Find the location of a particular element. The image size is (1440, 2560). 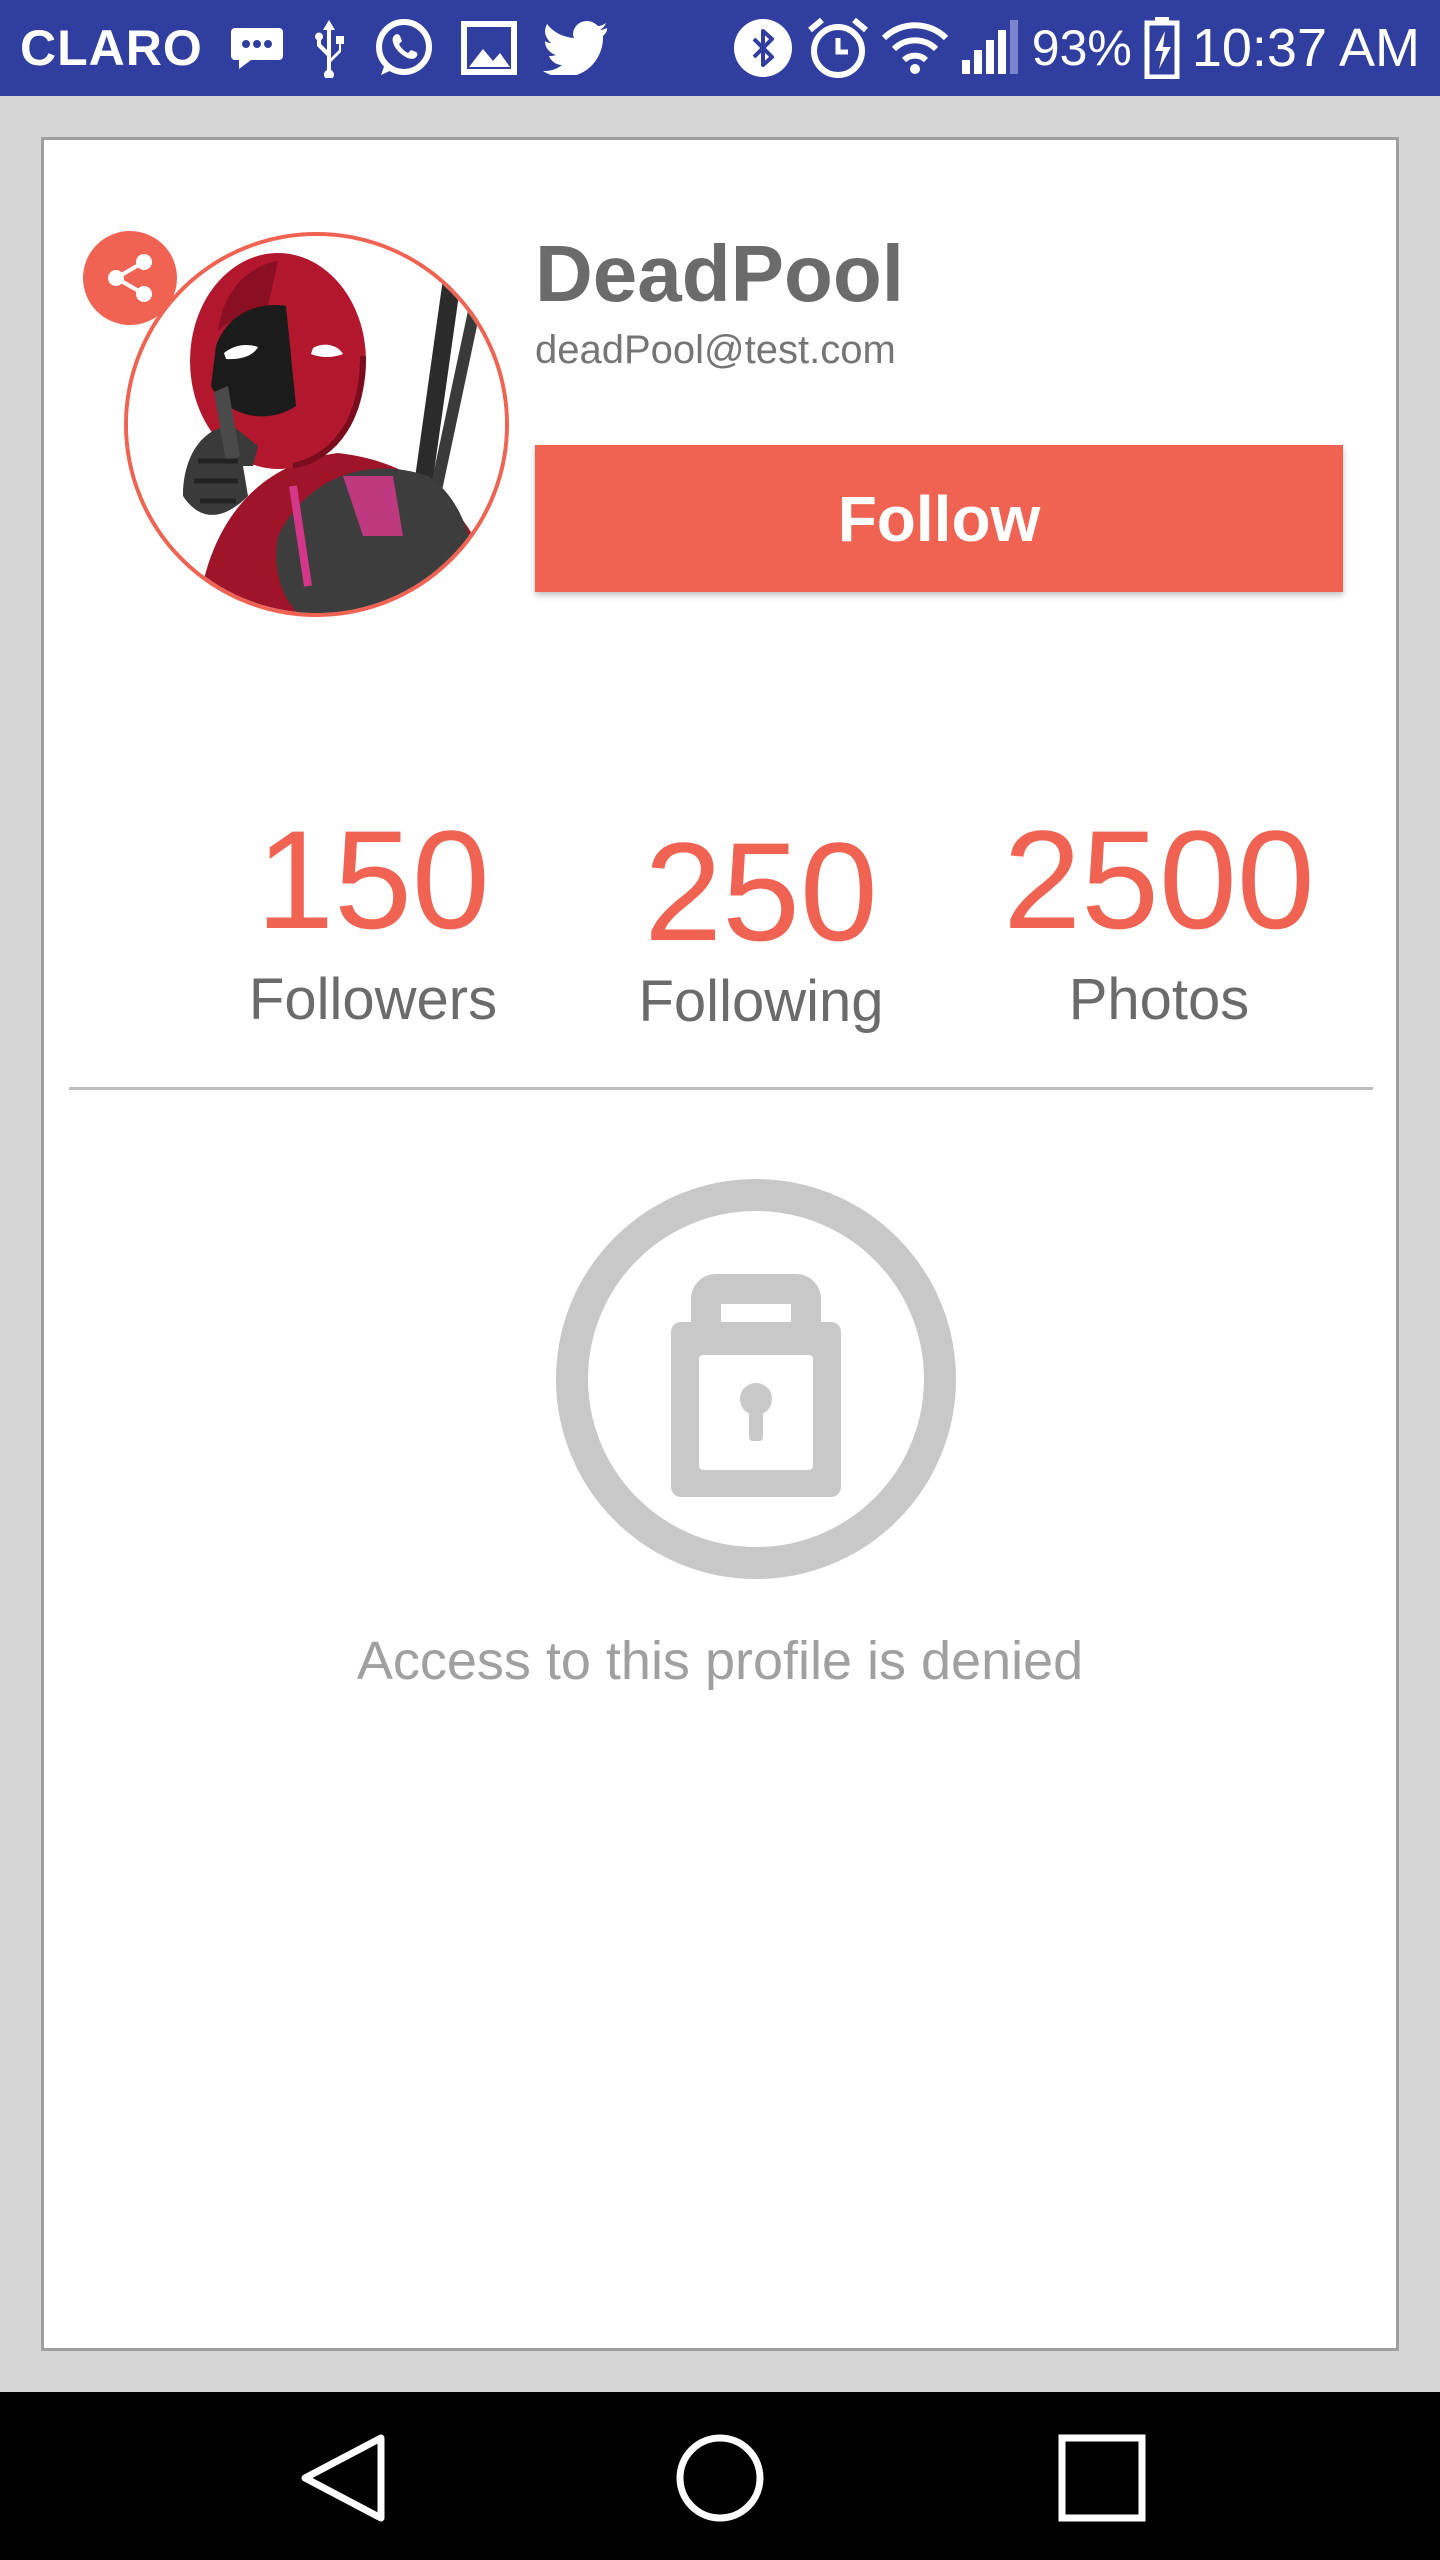

profile-email: deadPool@test.com is located at coordinates (715, 350).